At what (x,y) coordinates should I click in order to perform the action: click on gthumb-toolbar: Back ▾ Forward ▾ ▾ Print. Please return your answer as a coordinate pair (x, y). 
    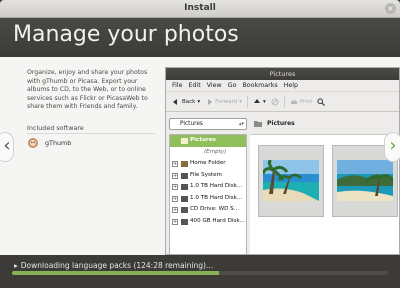
    Looking at the image, I should click on (282, 102).